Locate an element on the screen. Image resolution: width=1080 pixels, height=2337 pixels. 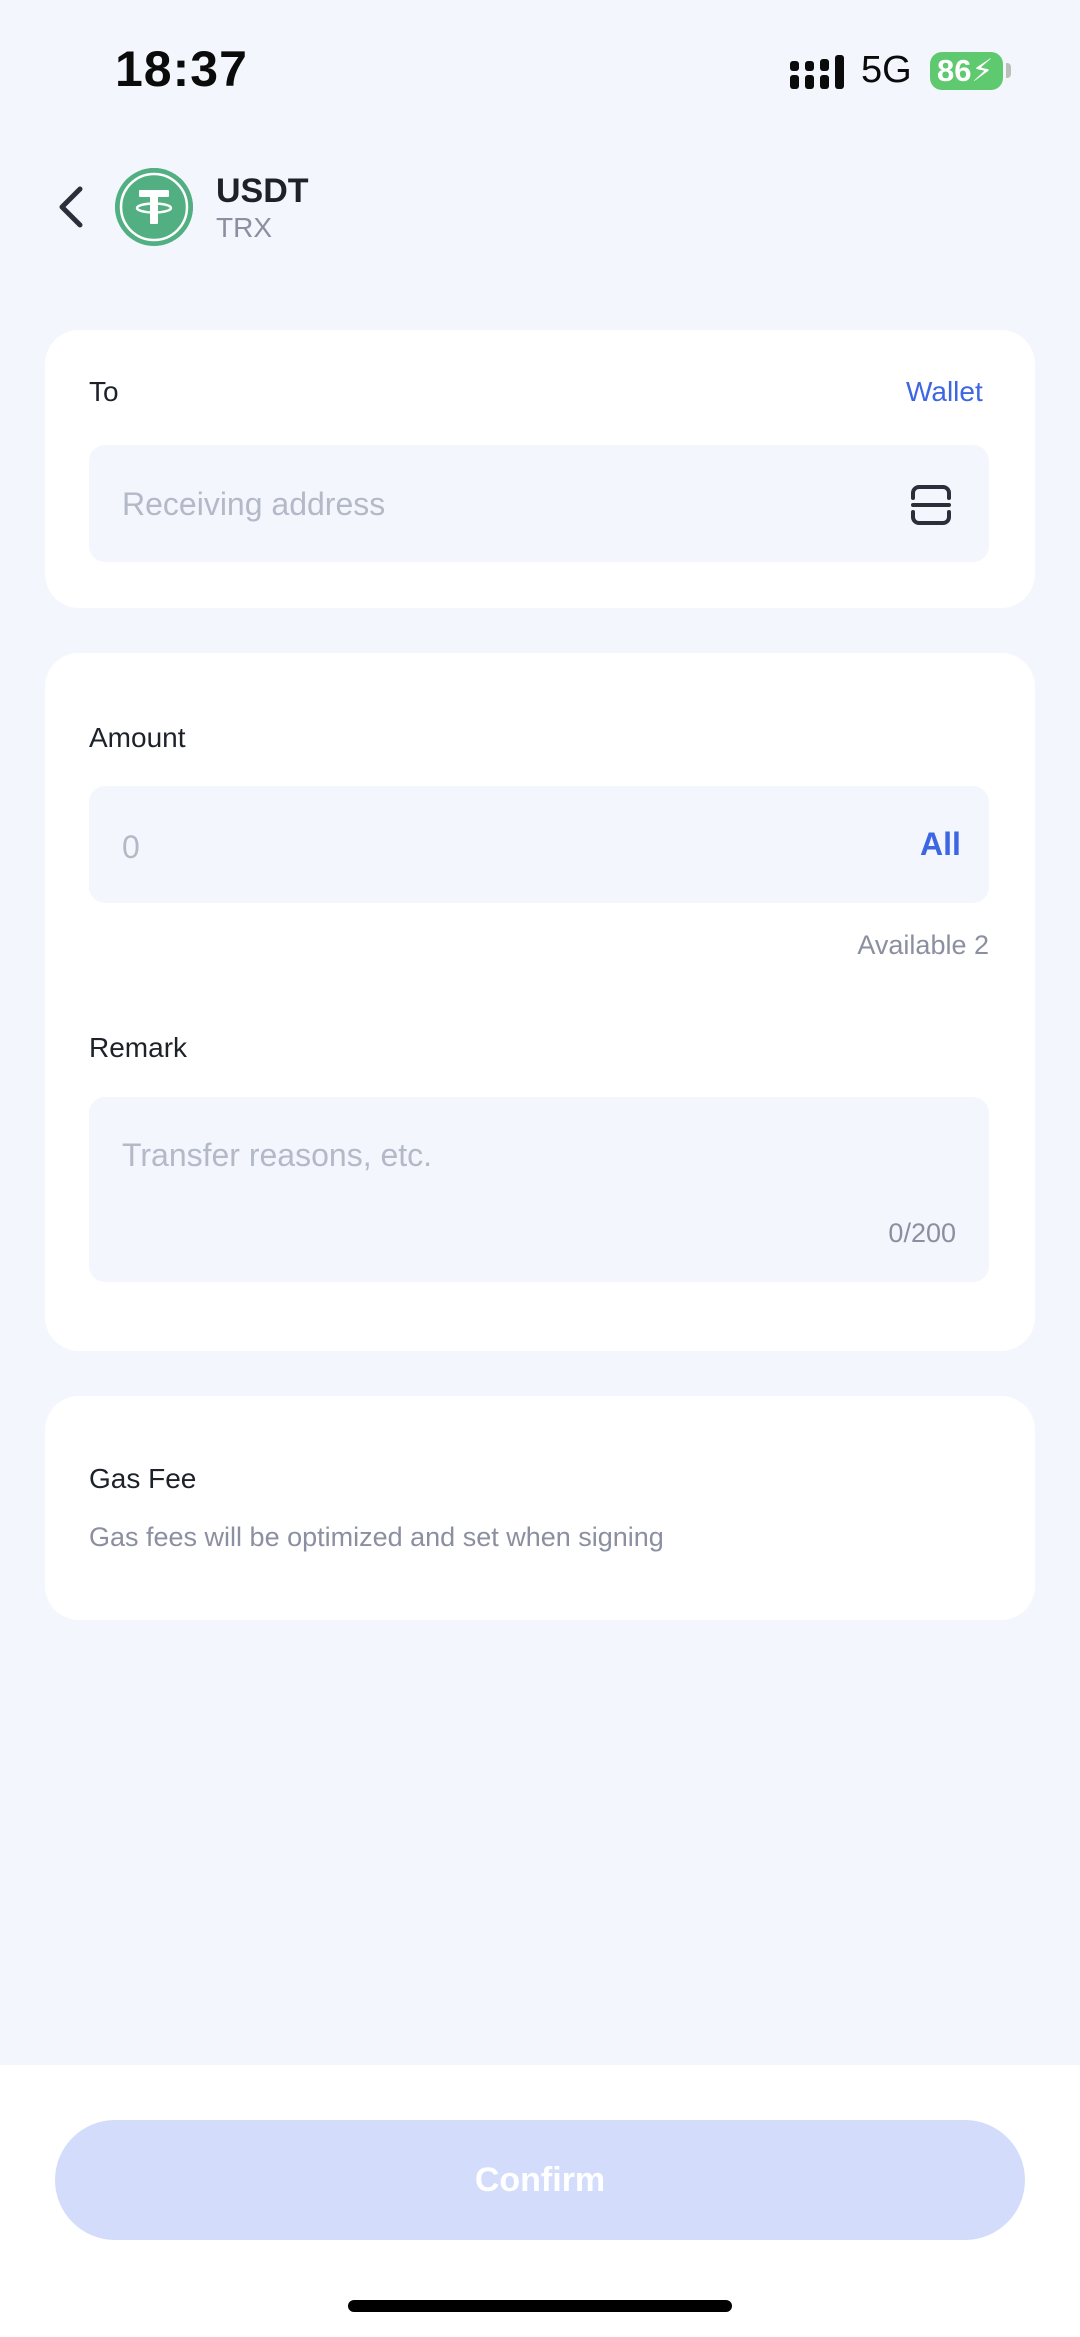
to-label: To is located at coordinates (104, 391).